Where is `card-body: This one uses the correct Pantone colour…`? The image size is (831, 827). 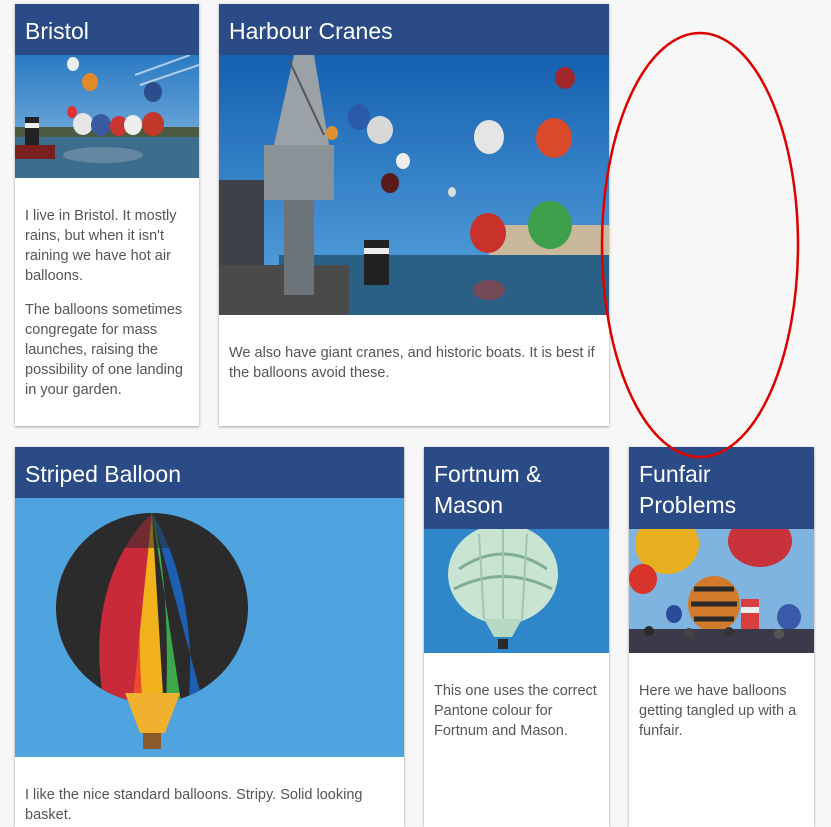 card-body: This one uses the correct Pantone colour… is located at coordinates (516, 697).